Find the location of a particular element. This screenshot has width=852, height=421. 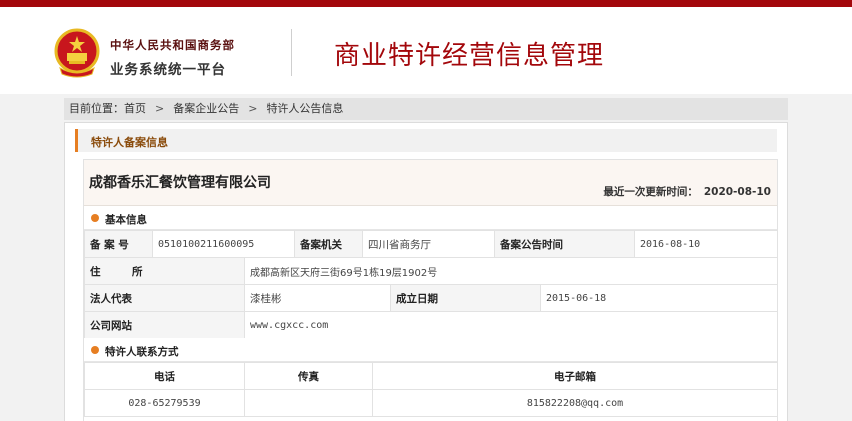

breadcrumb-prefix: 目前位置： is located at coordinates (96, 108).